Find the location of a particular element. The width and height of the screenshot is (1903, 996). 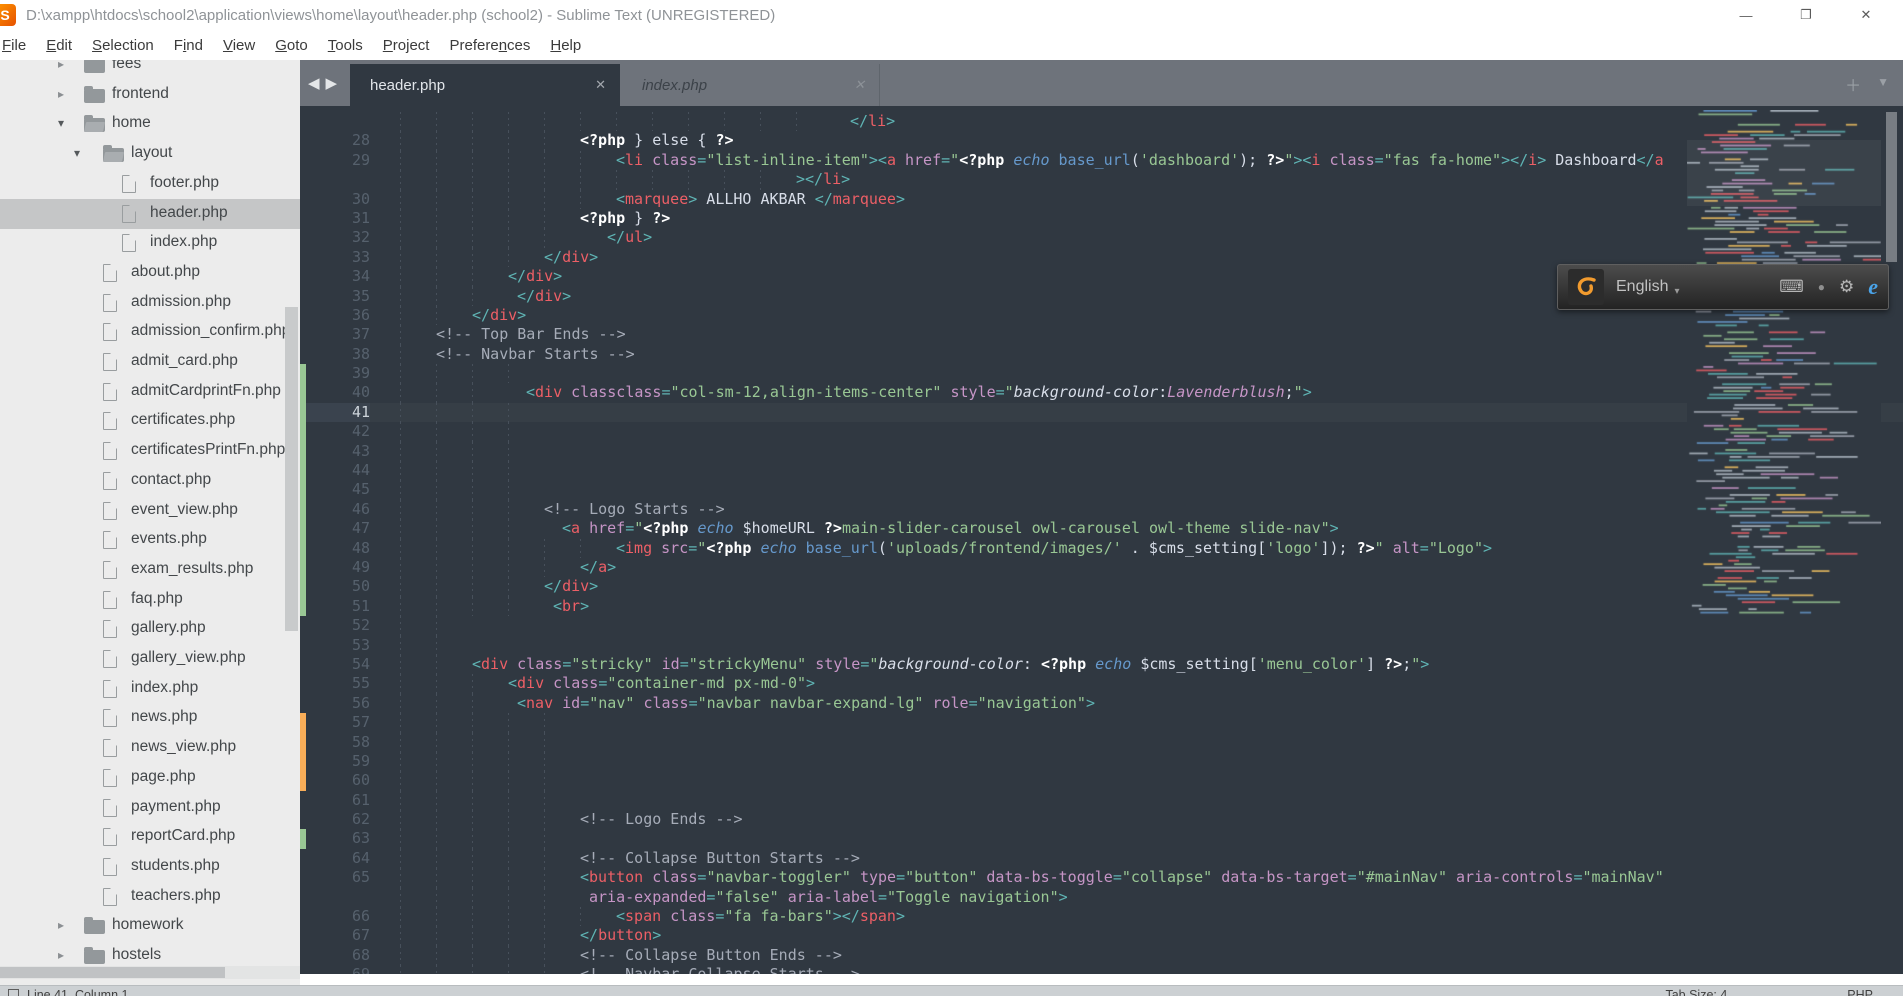

tab-size-indicator: Tab Size: 4 is located at coordinates (1696, 992).